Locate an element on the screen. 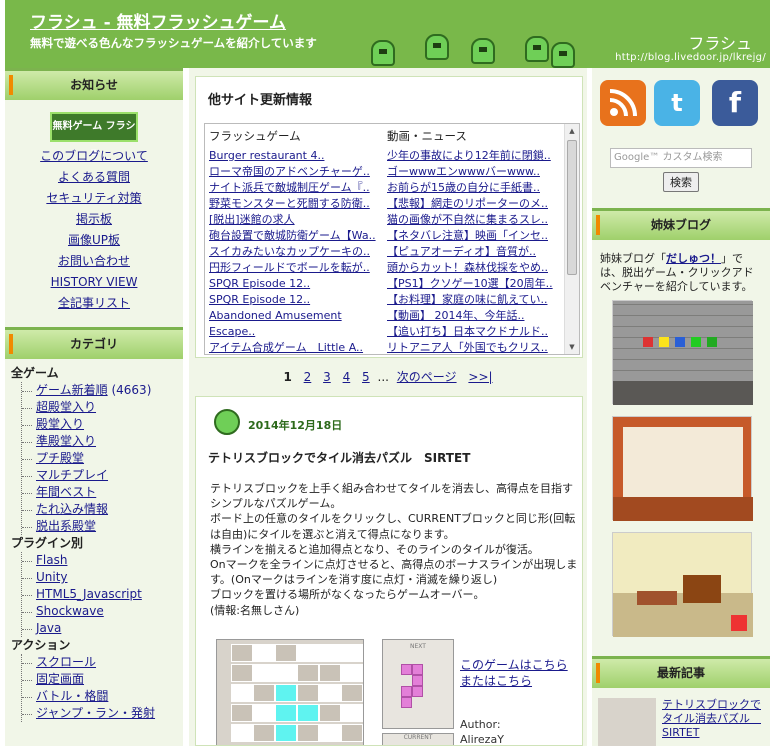  update-link: ゴーwwwエンwwwバーwww.. is located at coordinates (463, 171).